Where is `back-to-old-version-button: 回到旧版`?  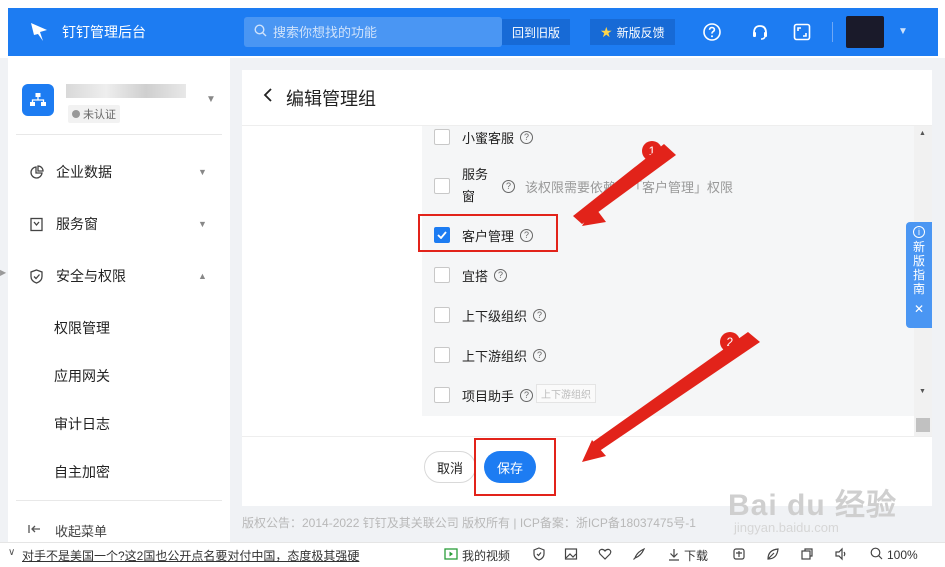 back-to-old-version-button: 回到旧版 is located at coordinates (536, 32).